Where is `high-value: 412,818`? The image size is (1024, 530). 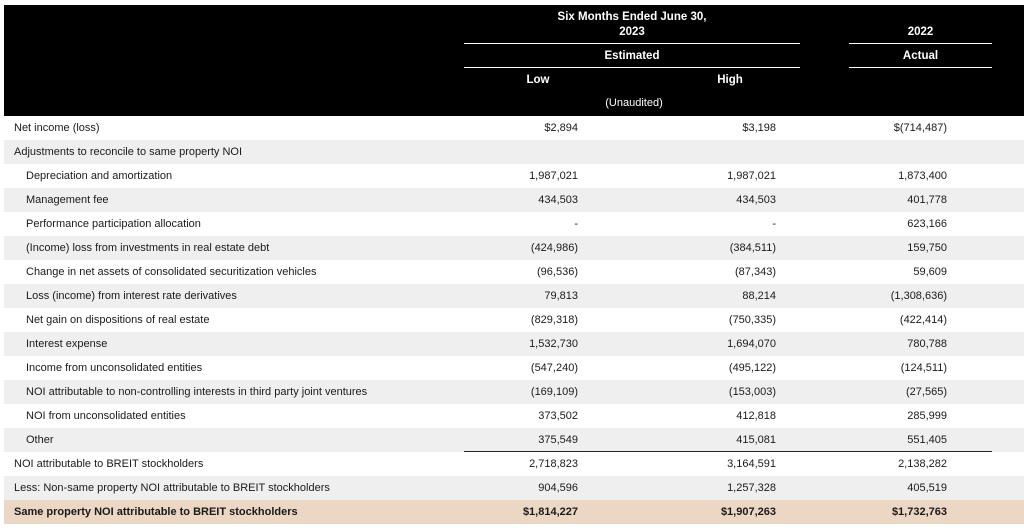 high-value: 412,818 is located at coordinates (756, 416).